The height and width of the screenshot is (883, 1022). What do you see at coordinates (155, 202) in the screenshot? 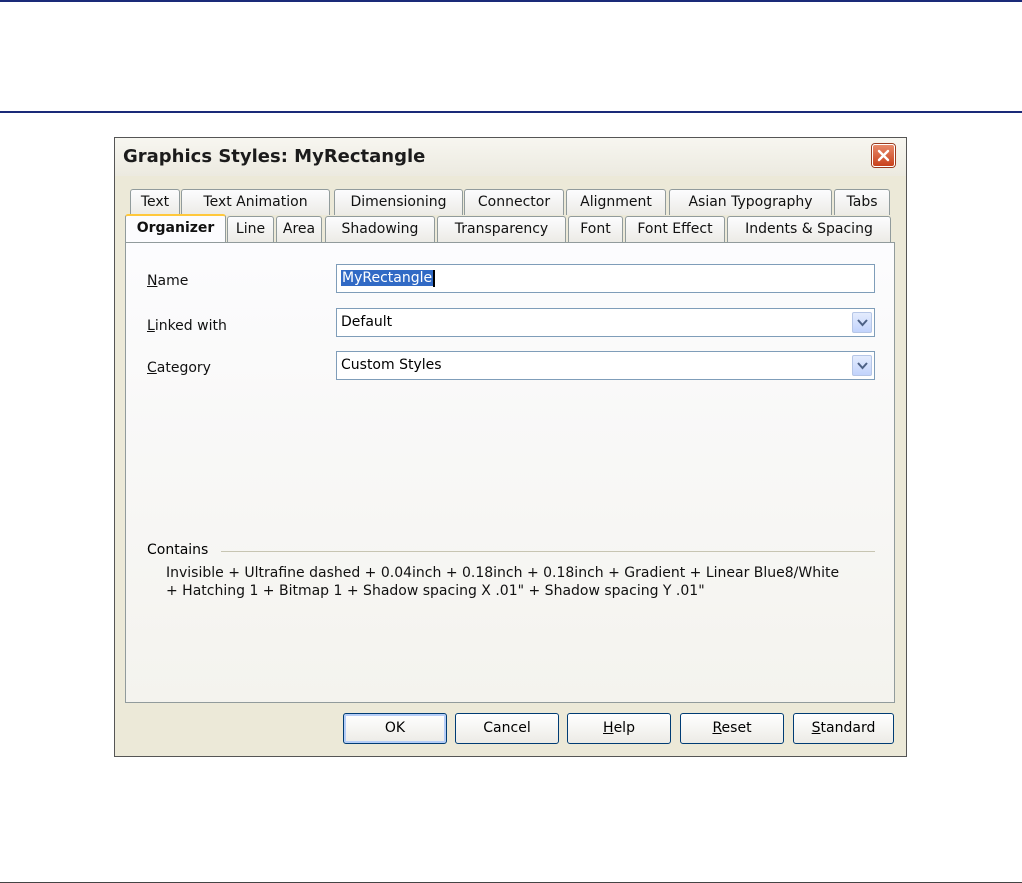
I see `tab-text: Text` at bounding box center [155, 202].